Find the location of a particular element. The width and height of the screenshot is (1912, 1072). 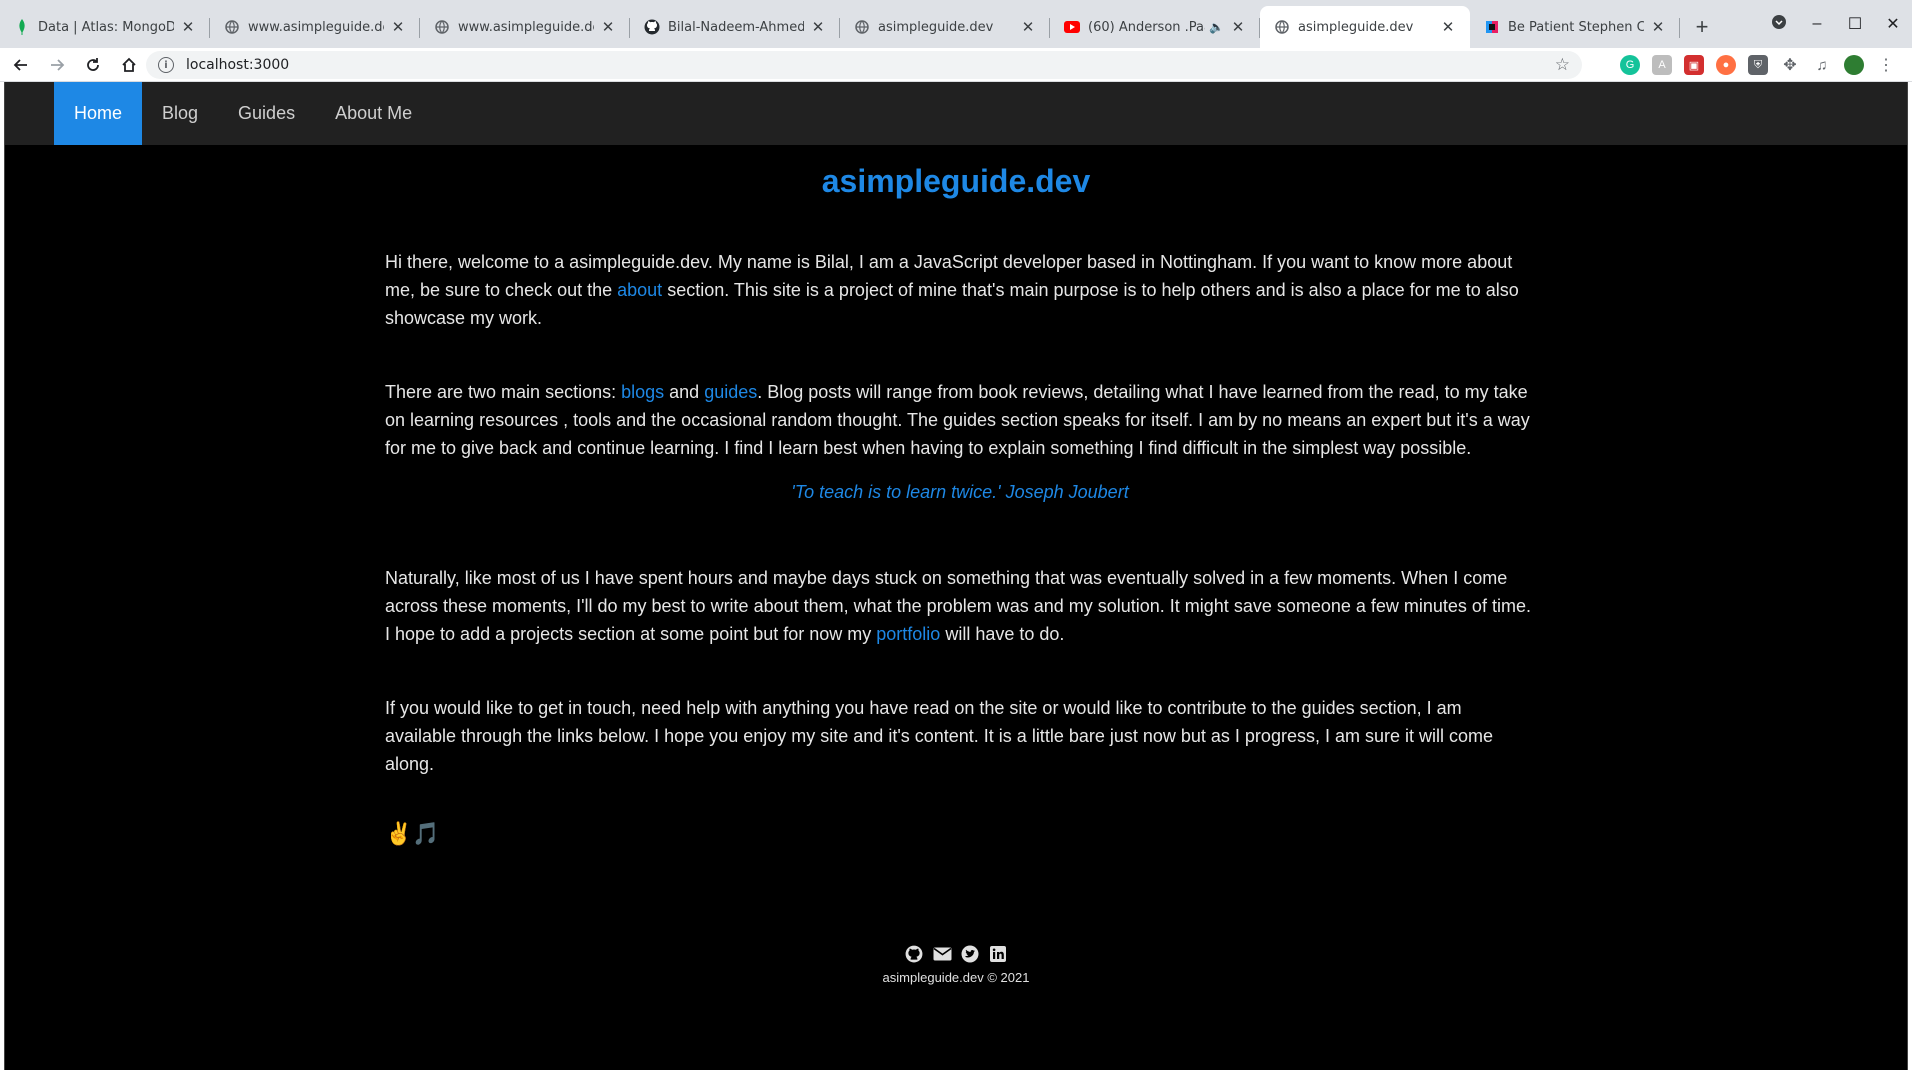

browser-tab: Be Patient Stephen Colb ✕ is located at coordinates (1575, 27).